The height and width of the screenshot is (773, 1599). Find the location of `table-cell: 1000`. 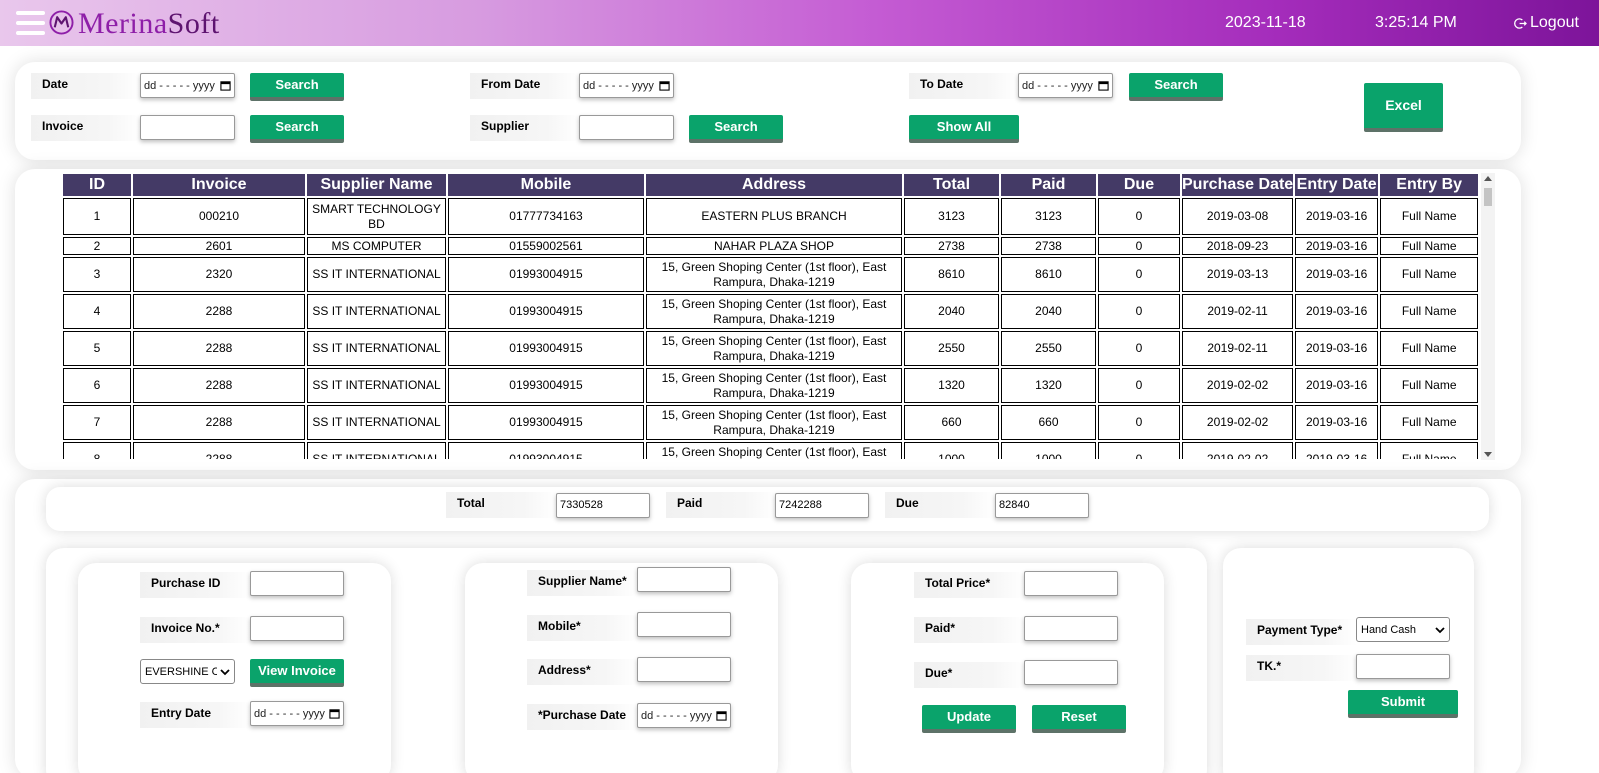

table-cell: 1000 is located at coordinates (1048, 450).